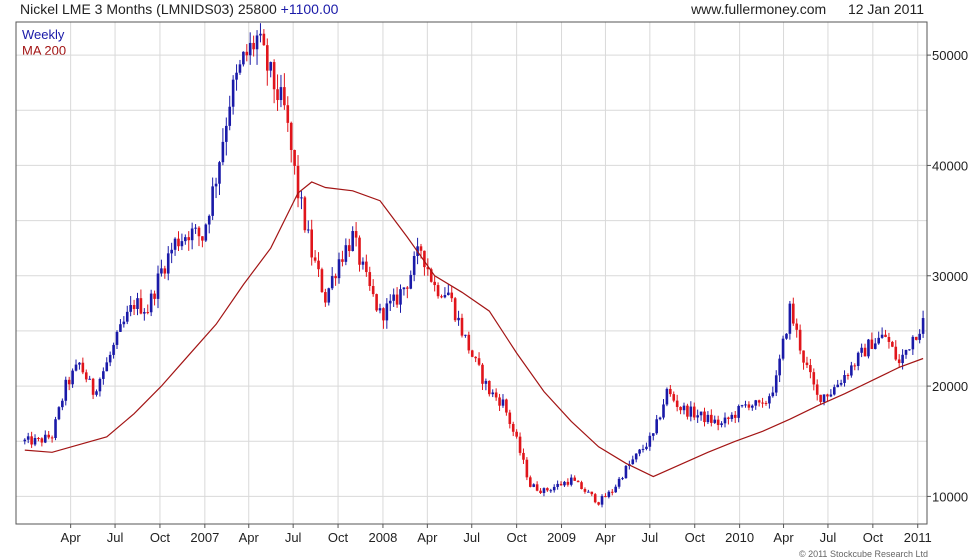 The image size is (980, 560). What do you see at coordinates (739, 537) in the screenshot?
I see `x-tick-label: 2010` at bounding box center [739, 537].